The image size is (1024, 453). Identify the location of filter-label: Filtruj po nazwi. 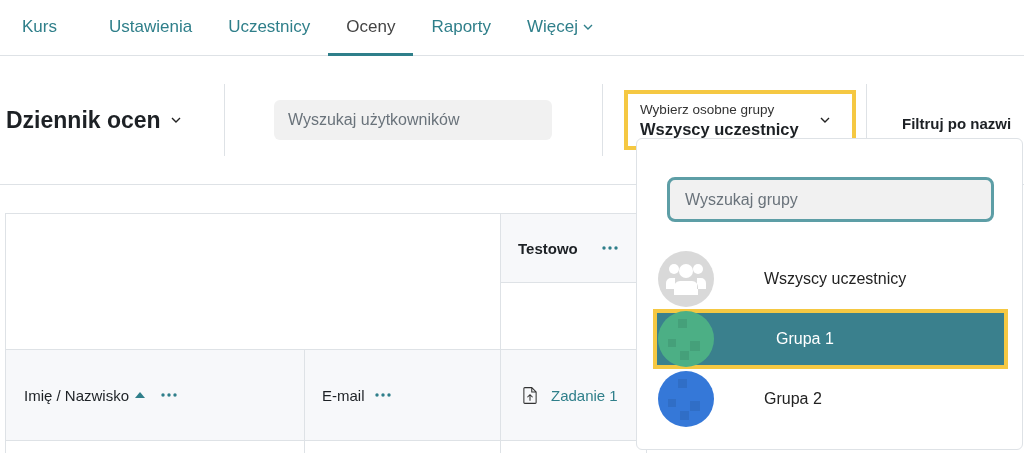
(957, 123).